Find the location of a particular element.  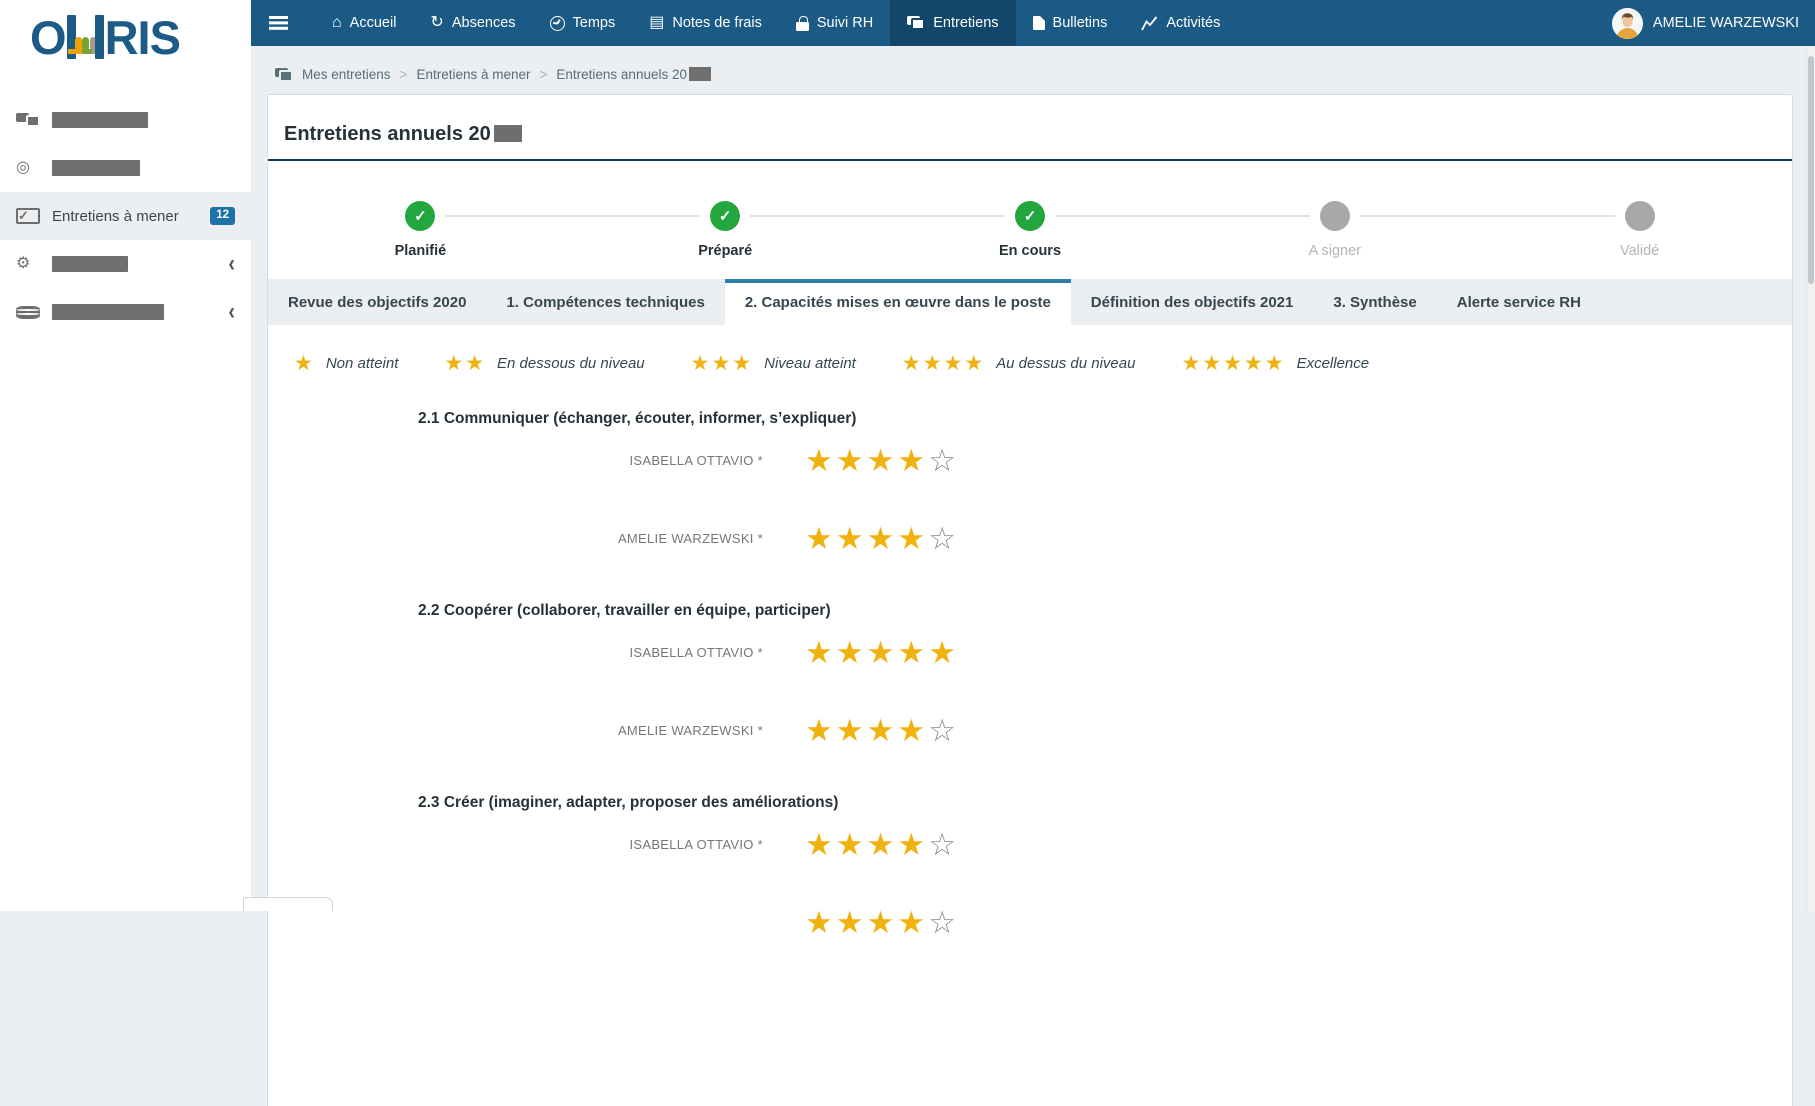

scrollbar-track is located at coordinates (1810, 478).